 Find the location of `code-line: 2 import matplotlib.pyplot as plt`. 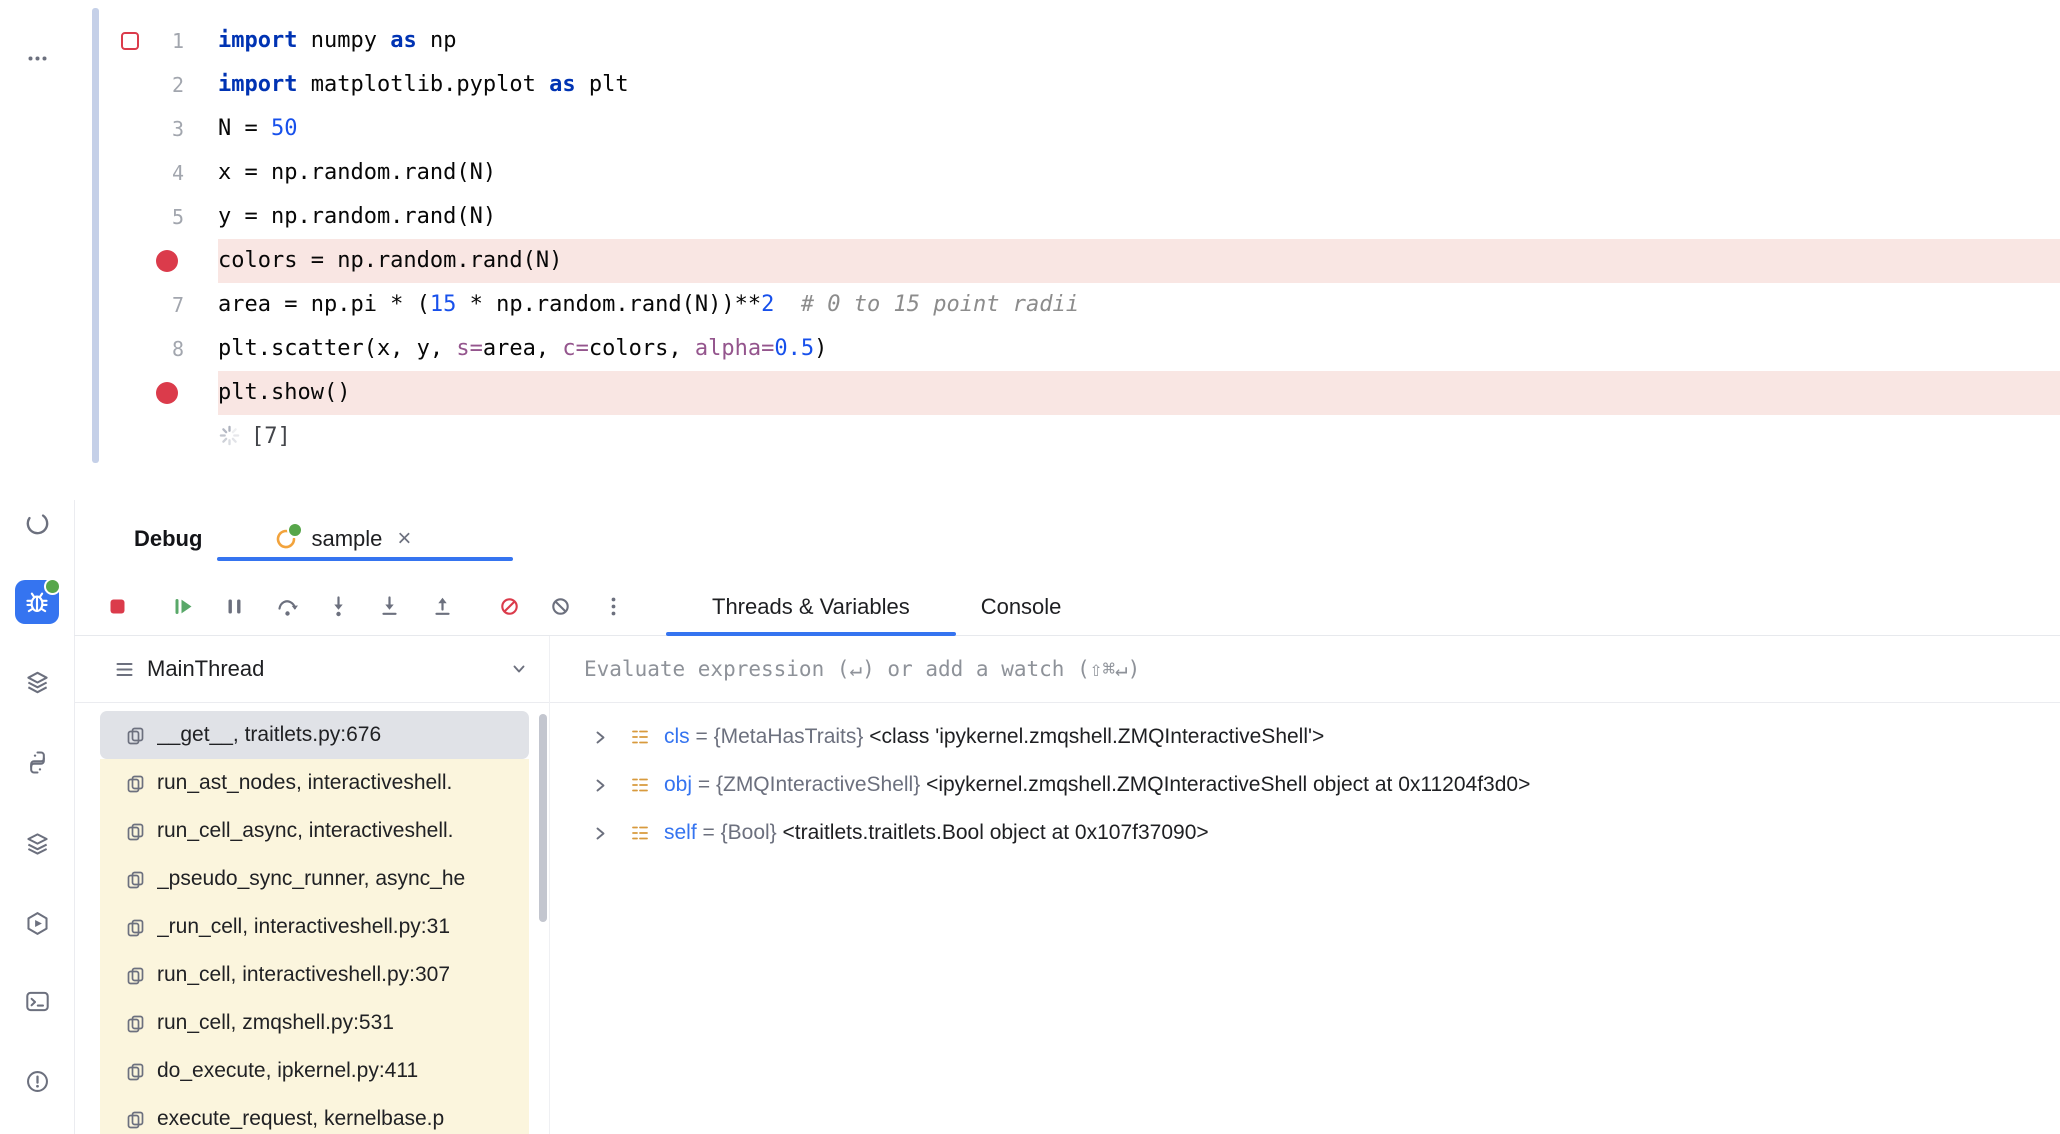

code-line: 2 import matplotlib.pyplot as plt is located at coordinates (1067, 85).